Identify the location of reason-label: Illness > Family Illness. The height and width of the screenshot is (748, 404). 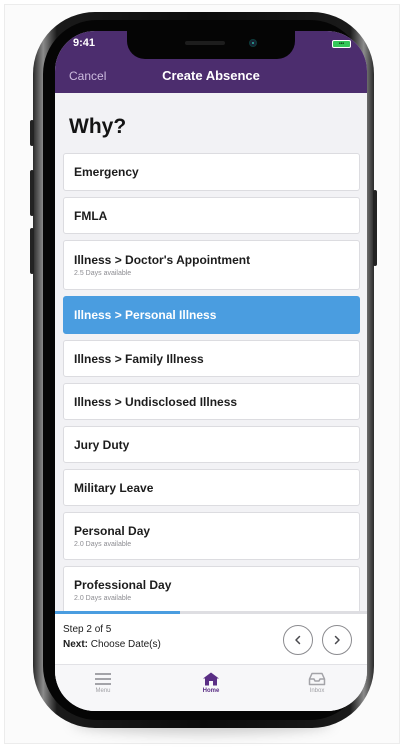
(139, 358).